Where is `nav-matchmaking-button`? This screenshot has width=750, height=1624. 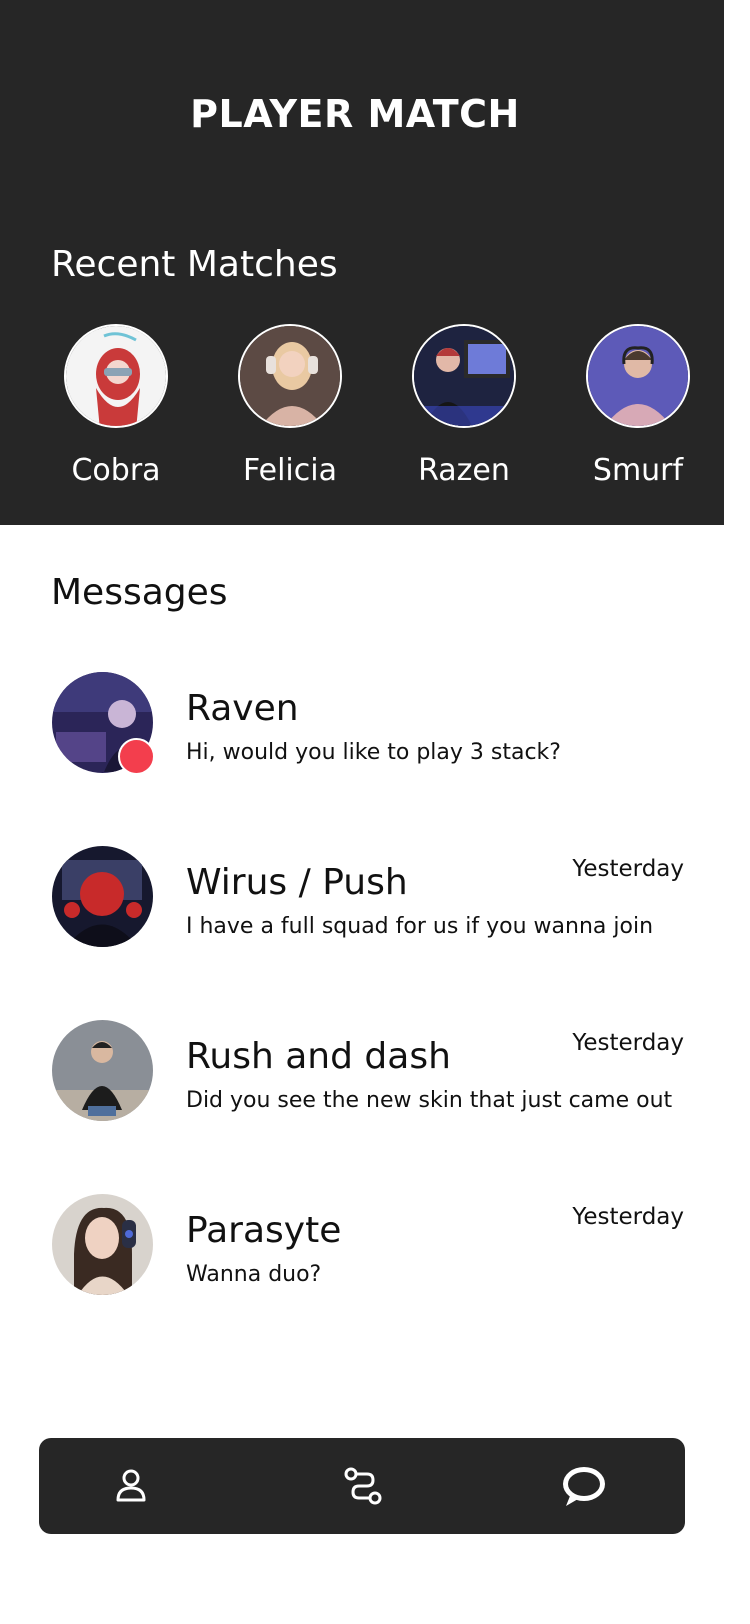
nav-matchmaking-button is located at coordinates (363, 1486).